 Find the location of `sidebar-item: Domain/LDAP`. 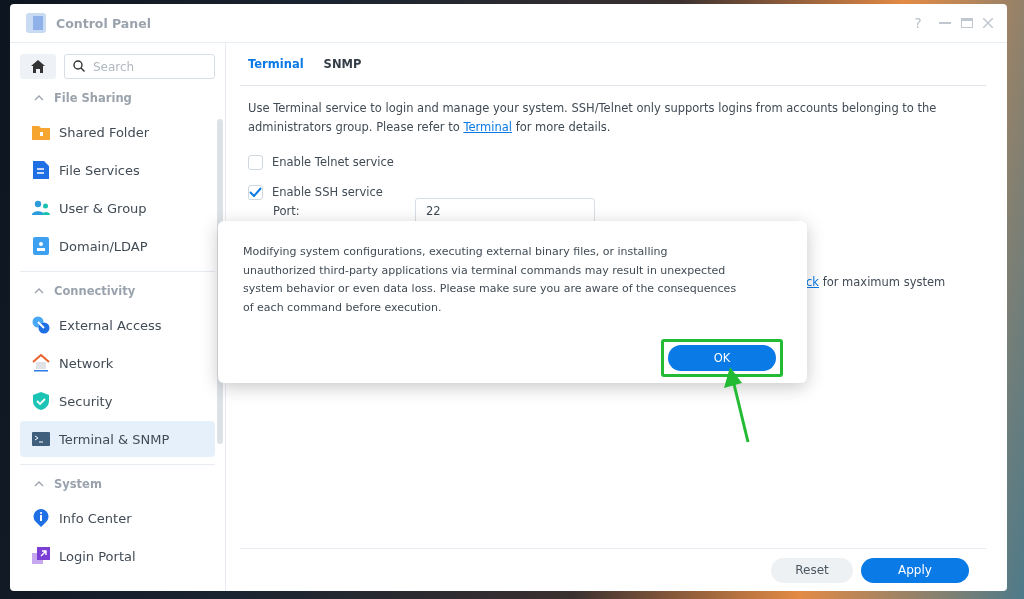

sidebar-item: Domain/LDAP is located at coordinates (117, 246).